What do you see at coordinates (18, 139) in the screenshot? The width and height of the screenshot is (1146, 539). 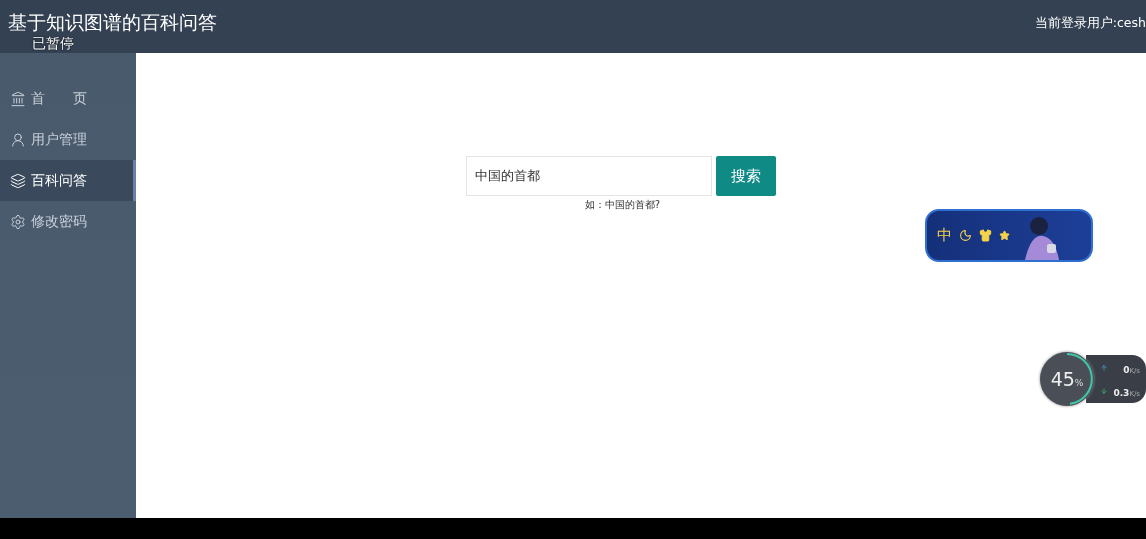 I see `user-icon` at bounding box center [18, 139].